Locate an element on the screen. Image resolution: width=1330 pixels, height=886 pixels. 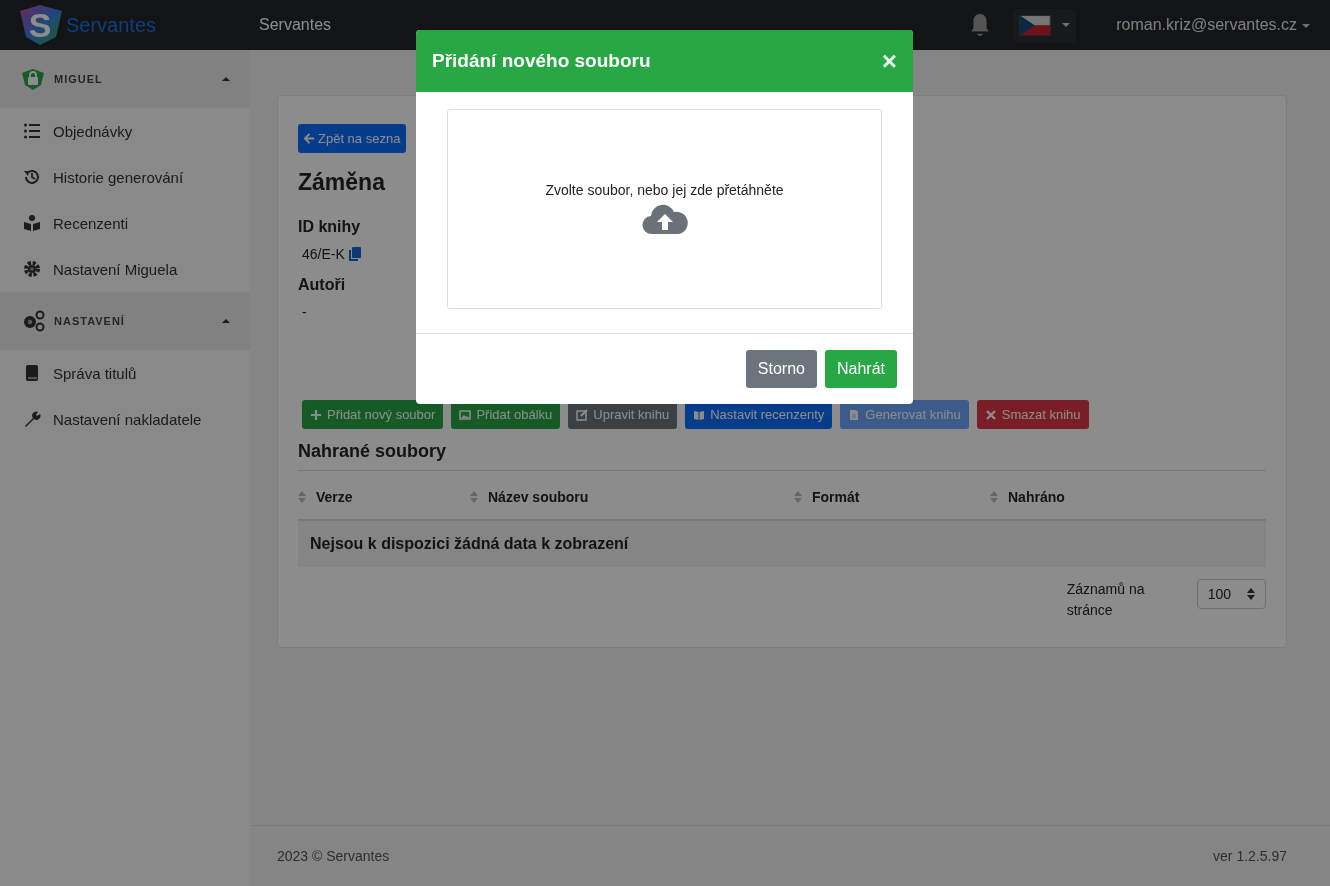
sidebar-item: Nastavení Miguela is located at coordinates (125, 269).